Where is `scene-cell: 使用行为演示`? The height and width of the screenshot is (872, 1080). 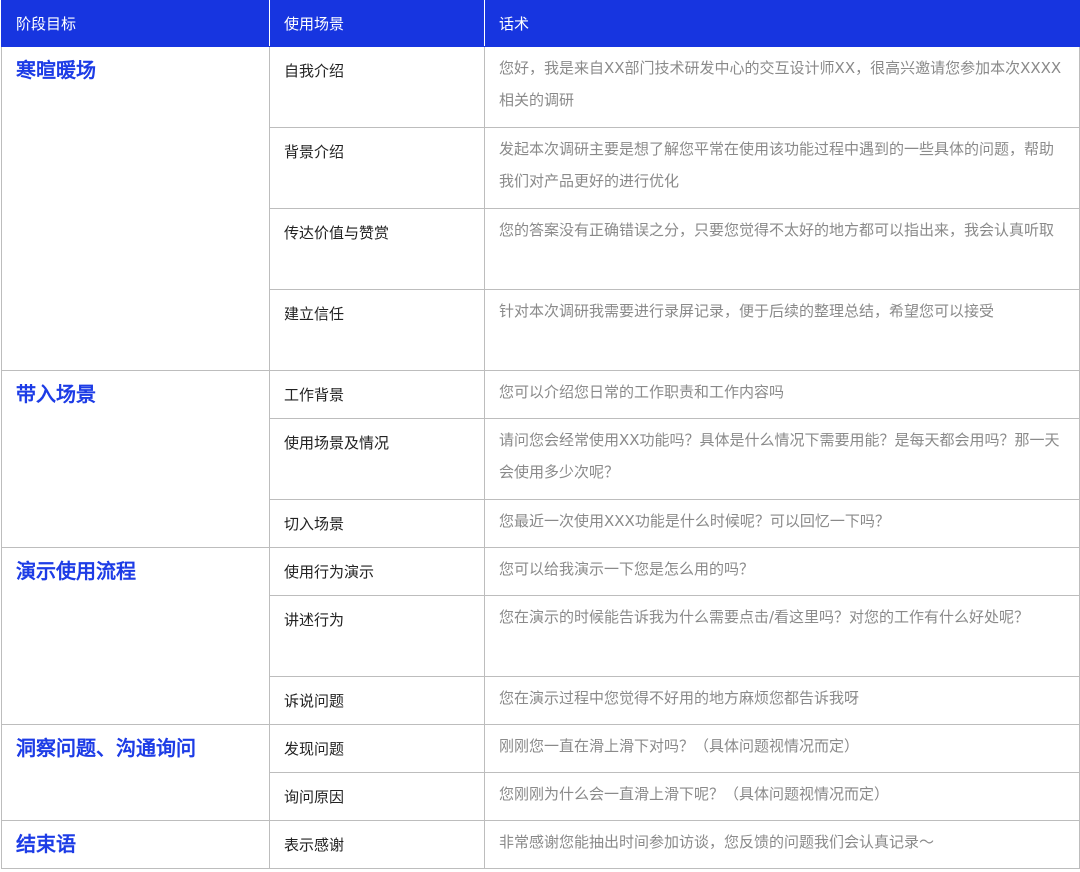 scene-cell: 使用行为演示 is located at coordinates (377, 571).